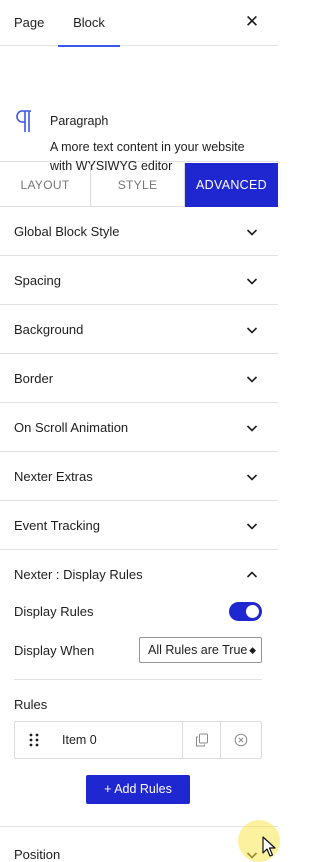 The width and height of the screenshot is (320, 862). I want to click on remove-rule-button, so click(240, 740).